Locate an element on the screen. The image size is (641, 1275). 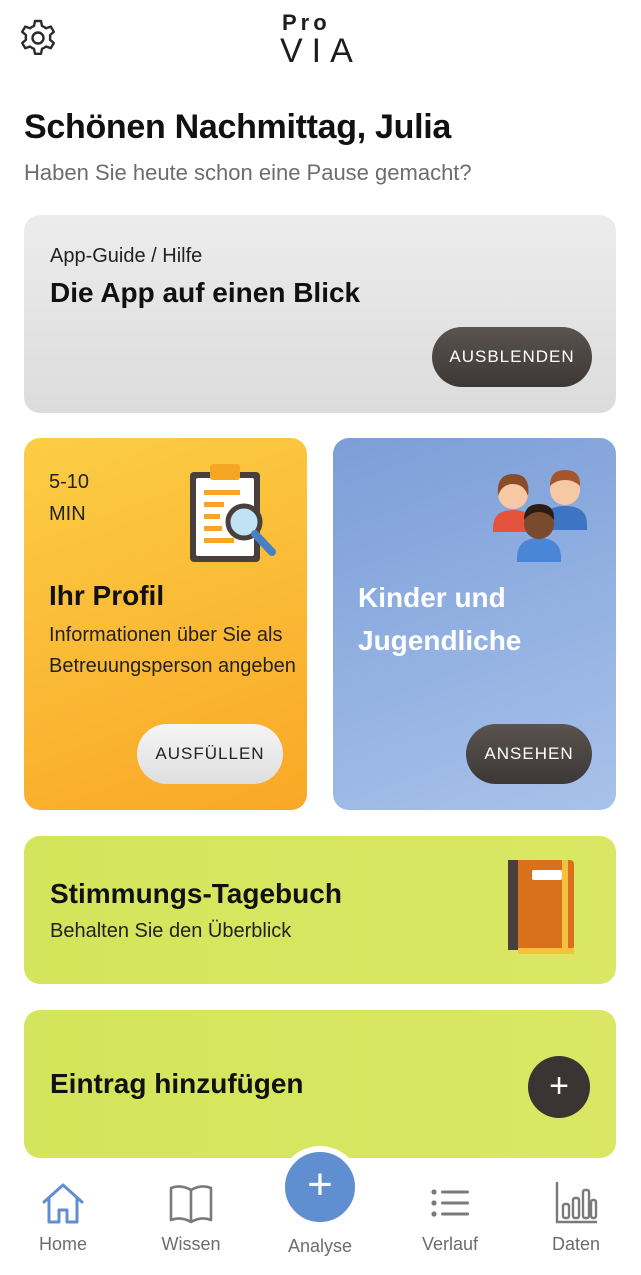
children-group-icon is located at coordinates (540, 516).